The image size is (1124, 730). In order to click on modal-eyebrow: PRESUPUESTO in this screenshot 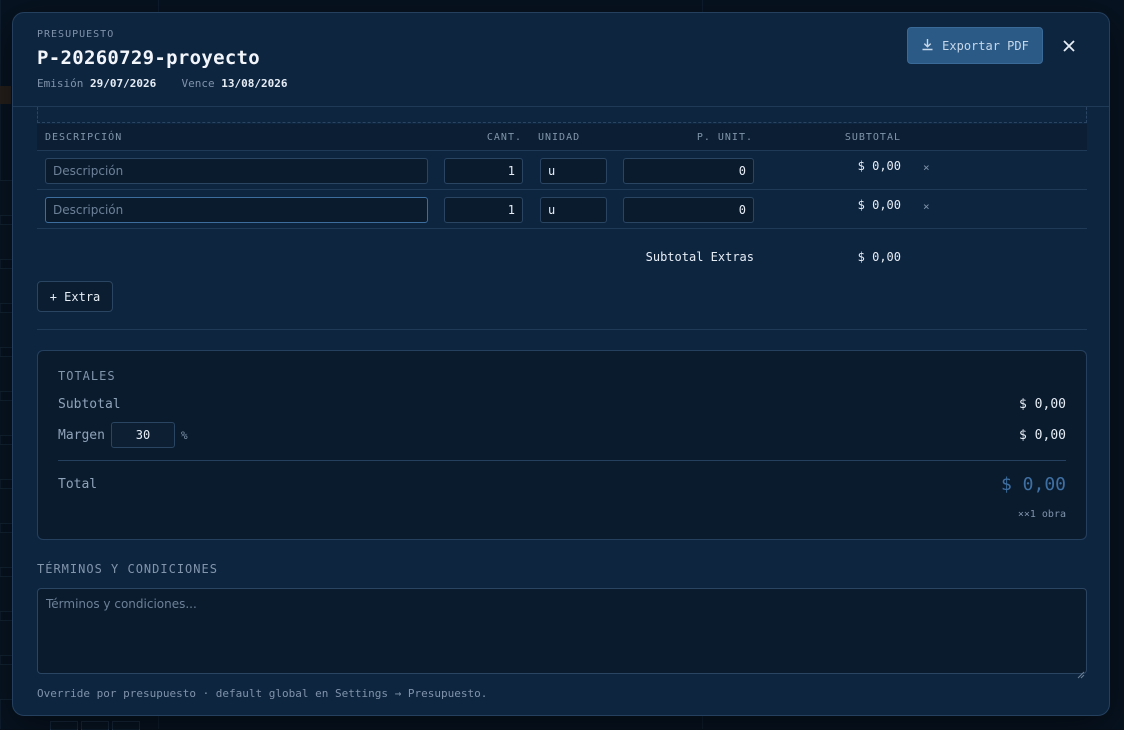, I will do `click(76, 34)`.